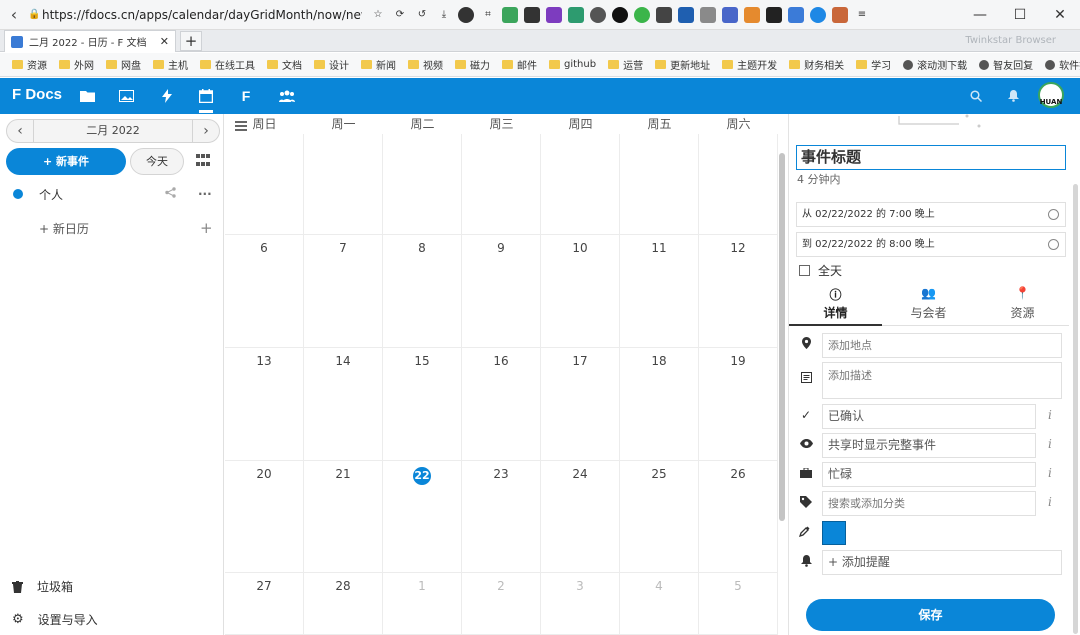 Image resolution: width=1080 pixels, height=635 pixels. I want to click on day-cell: 23, so click(501, 517).